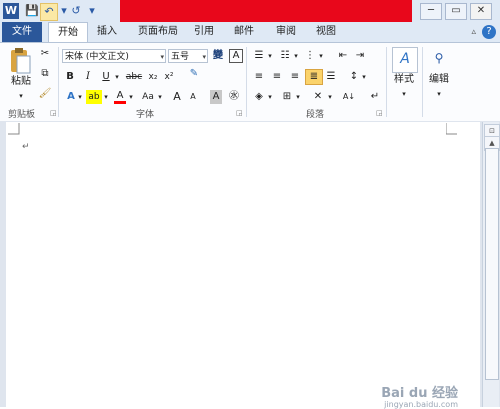 The height and width of the screenshot is (409, 500). Describe the element at coordinates (331, 77) in the screenshot. I see `distributed-align-icon: ☰` at that location.